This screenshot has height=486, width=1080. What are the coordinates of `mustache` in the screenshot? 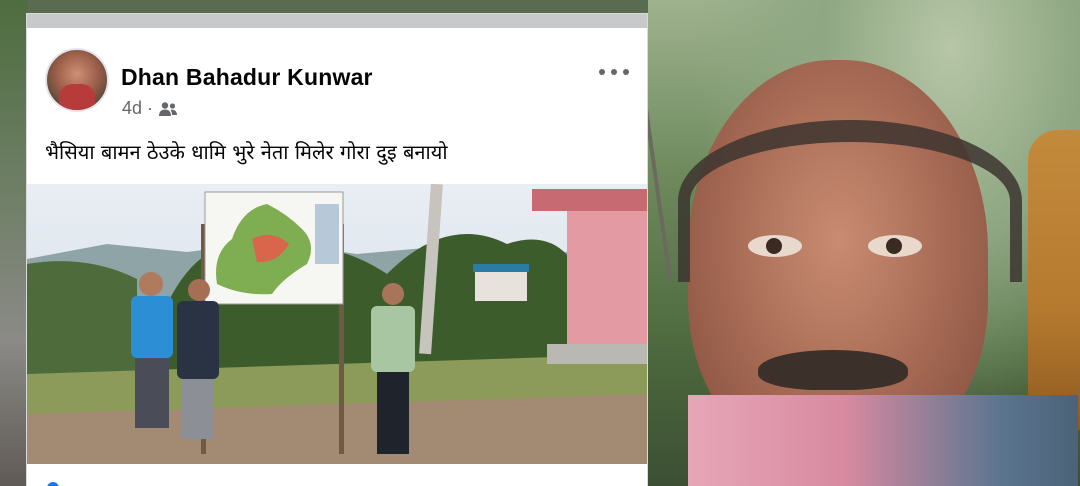 It's located at (833, 370).